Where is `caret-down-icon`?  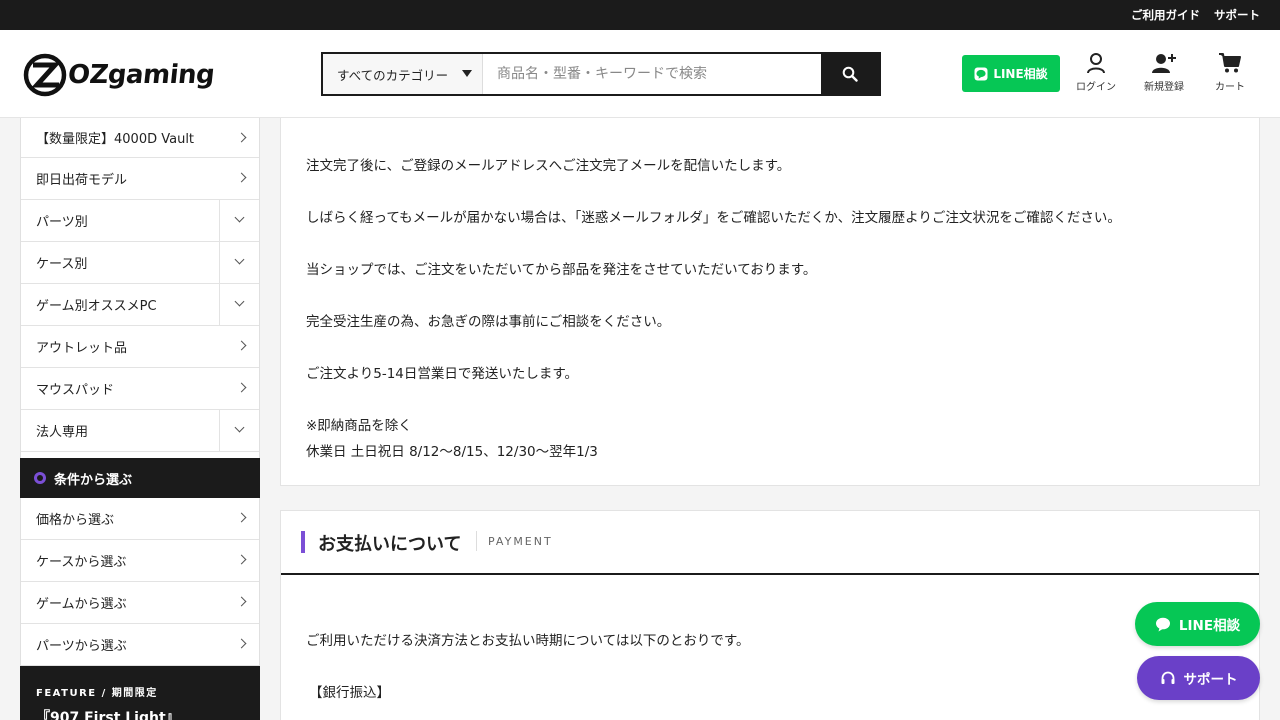 caret-down-icon is located at coordinates (467, 73).